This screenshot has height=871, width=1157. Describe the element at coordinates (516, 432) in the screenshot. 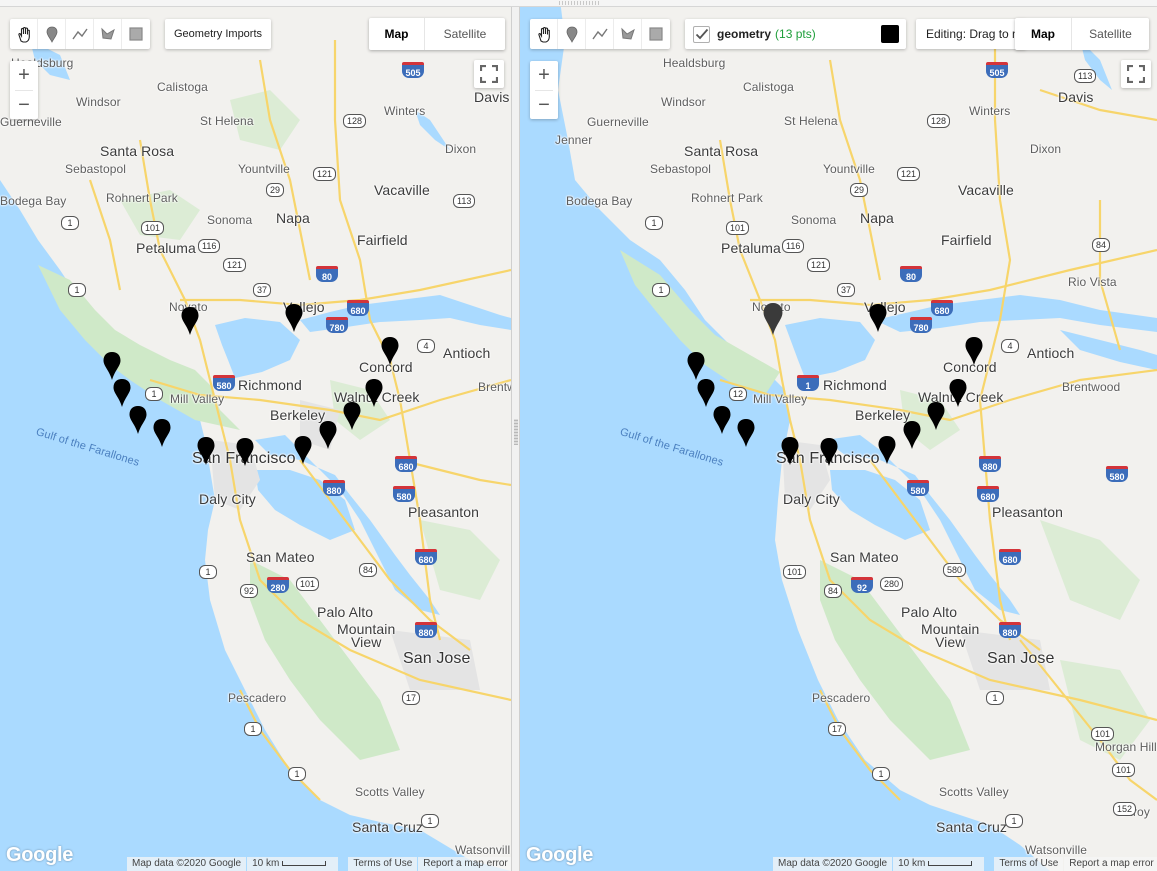

I see `splitter-grip` at that location.